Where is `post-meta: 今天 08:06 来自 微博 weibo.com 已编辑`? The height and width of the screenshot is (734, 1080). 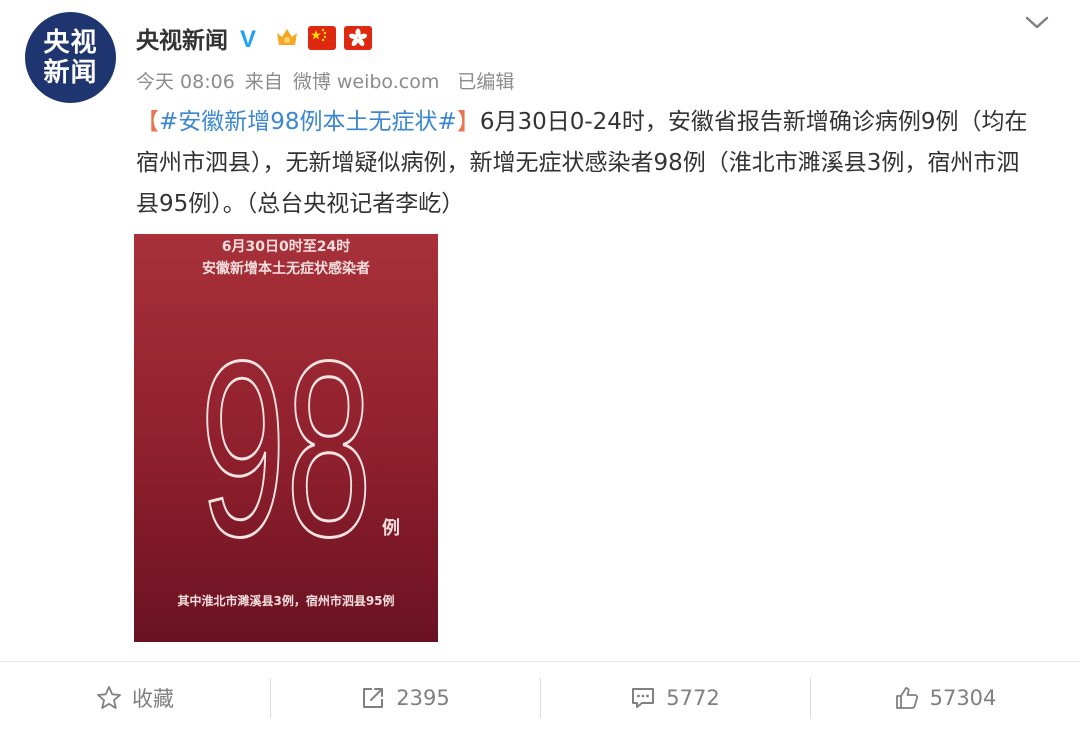
post-meta: 今天 08:06 来自 微博 weibo.com 已编辑 is located at coordinates (330, 80).